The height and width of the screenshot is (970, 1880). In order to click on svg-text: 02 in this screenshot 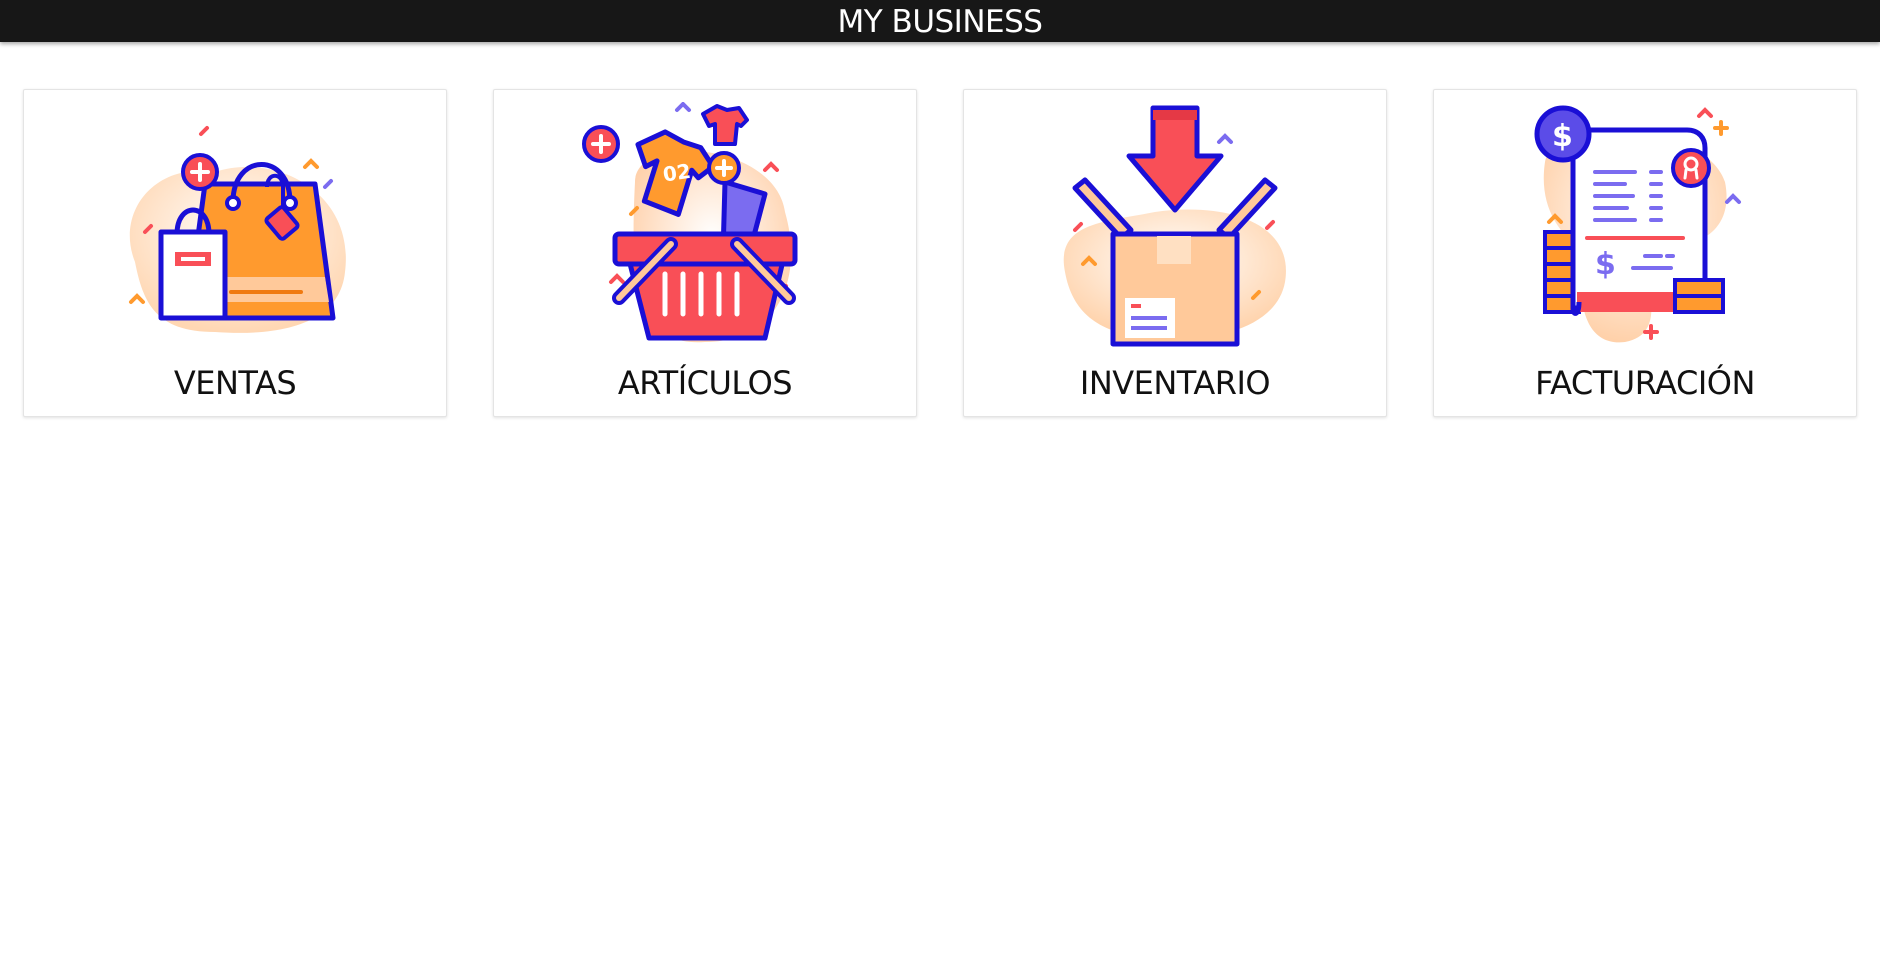, I will do `click(676, 173)`.